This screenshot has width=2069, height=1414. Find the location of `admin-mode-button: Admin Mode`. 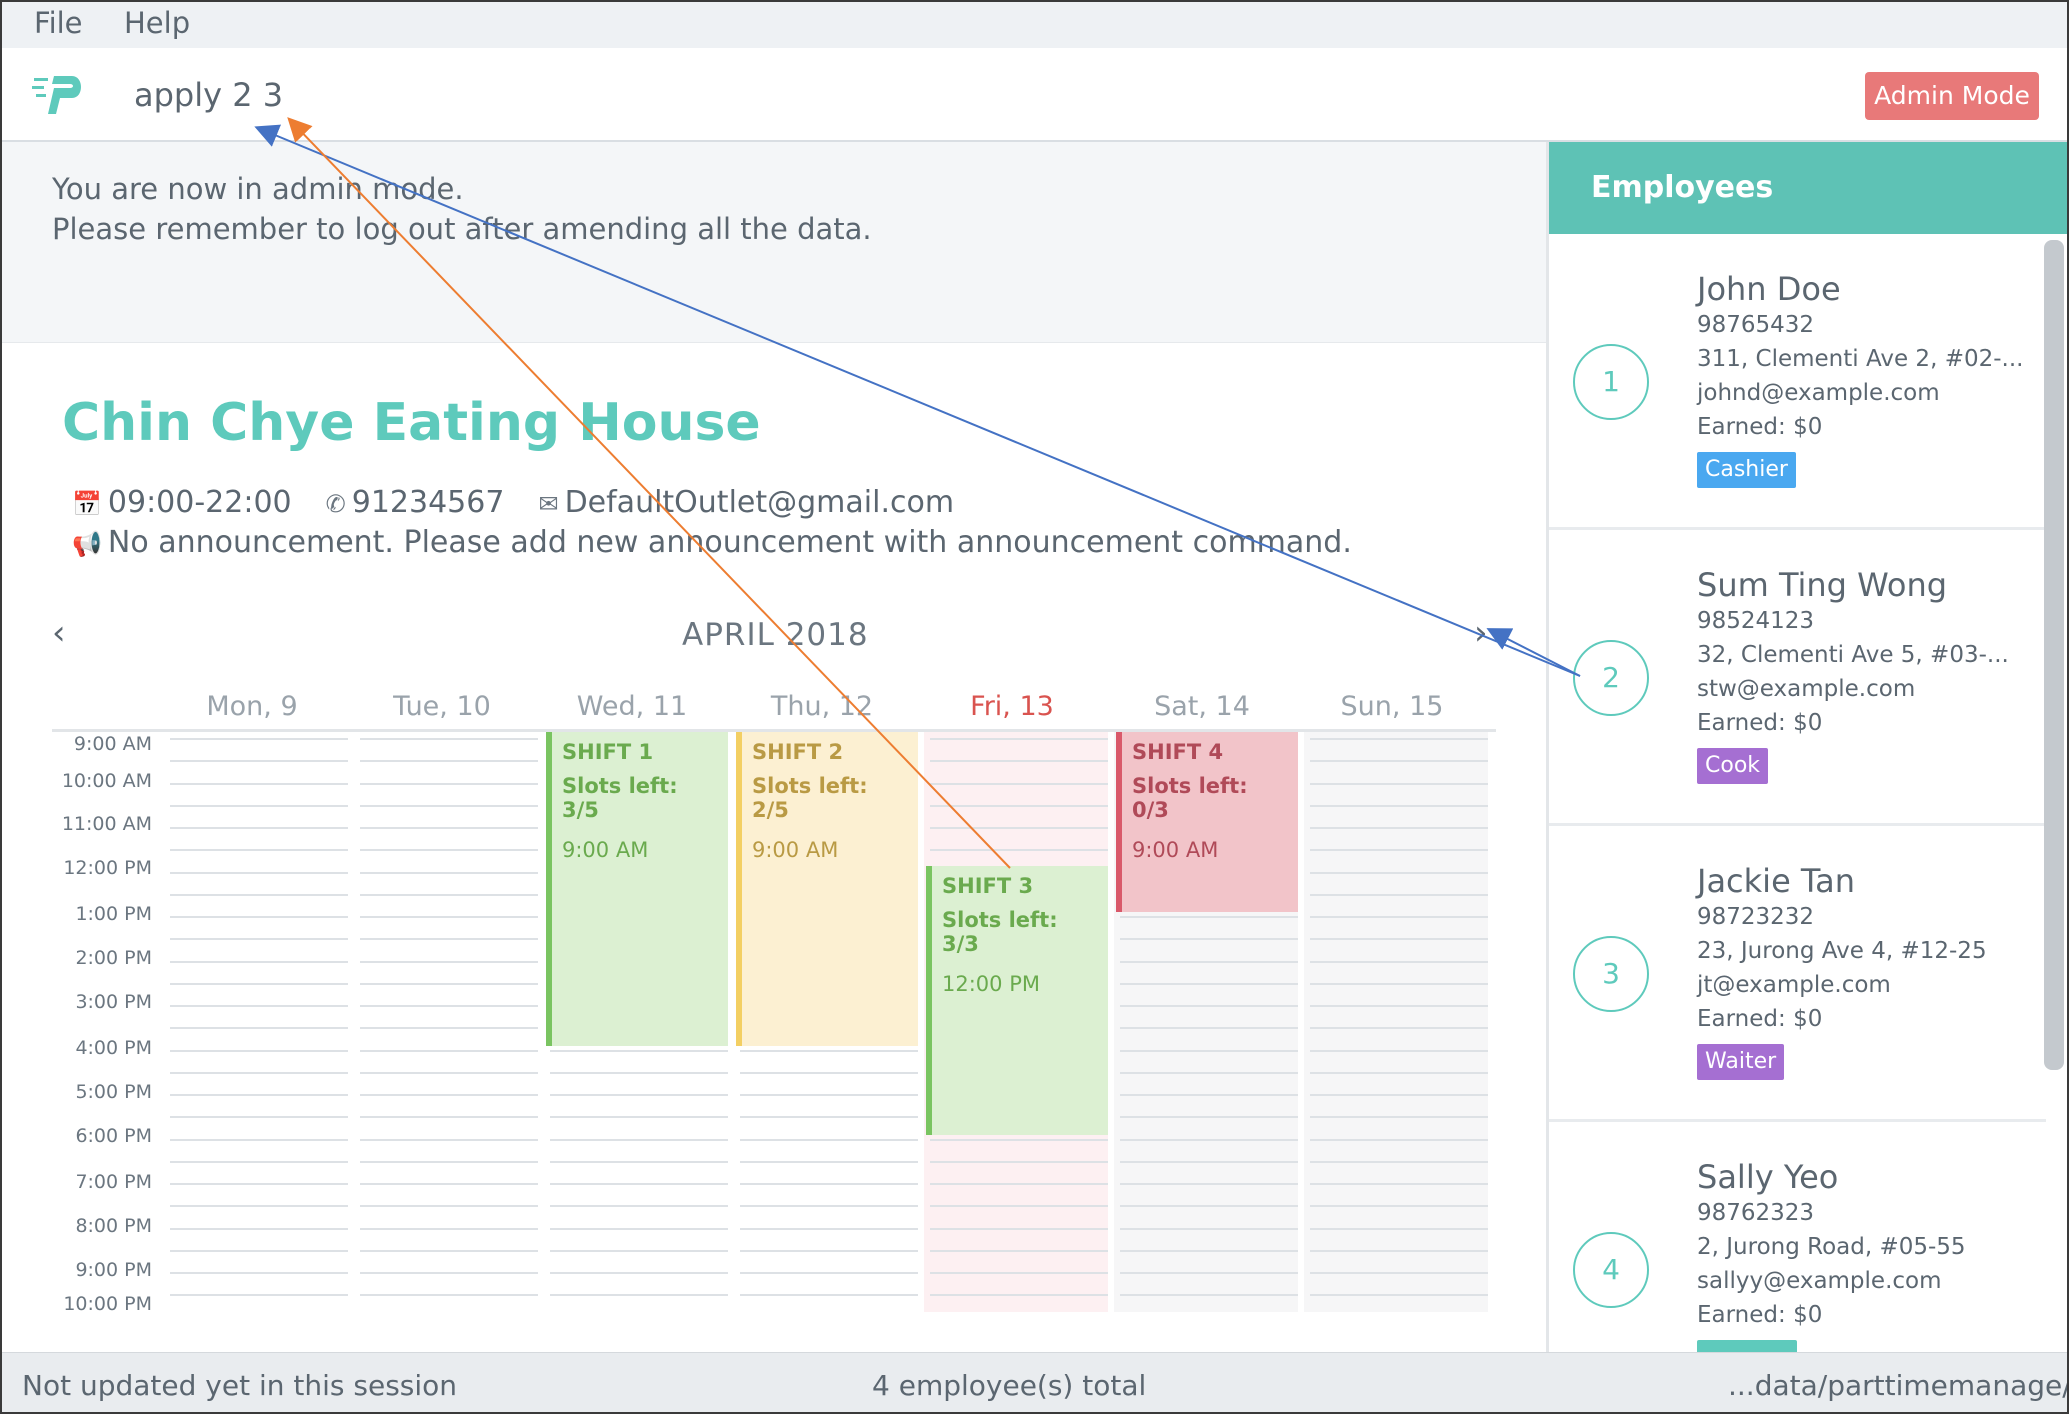

admin-mode-button: Admin Mode is located at coordinates (1952, 96).